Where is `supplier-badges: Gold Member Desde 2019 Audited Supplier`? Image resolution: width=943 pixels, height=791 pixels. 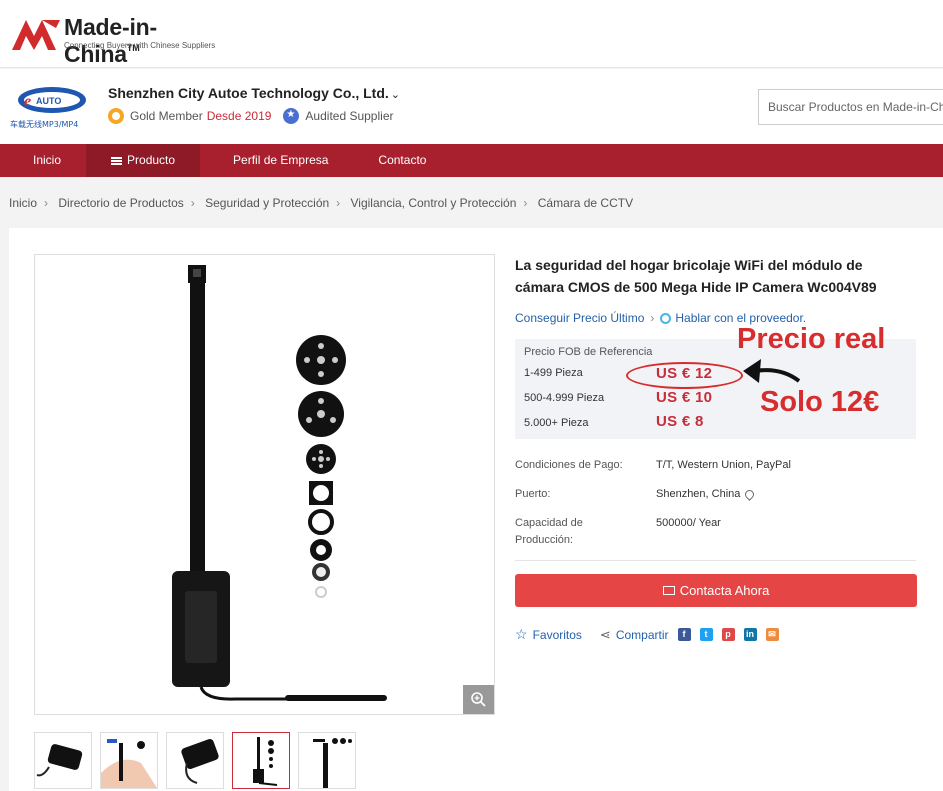
supplier-badges: Gold Member Desde 2019 Audited Supplier is located at coordinates (250, 116).